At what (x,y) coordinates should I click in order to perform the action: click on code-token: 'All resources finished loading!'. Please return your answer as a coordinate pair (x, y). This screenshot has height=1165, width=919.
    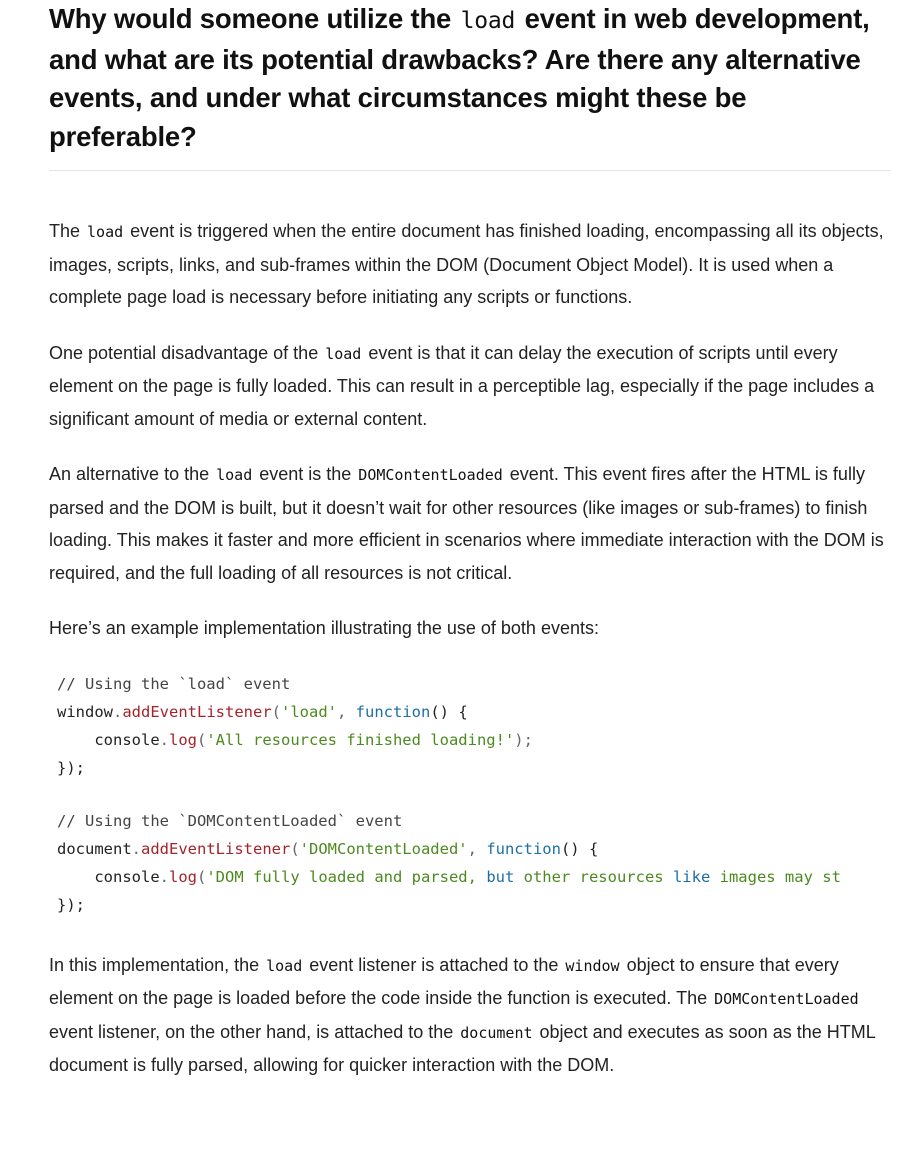
    Looking at the image, I should click on (360, 739).